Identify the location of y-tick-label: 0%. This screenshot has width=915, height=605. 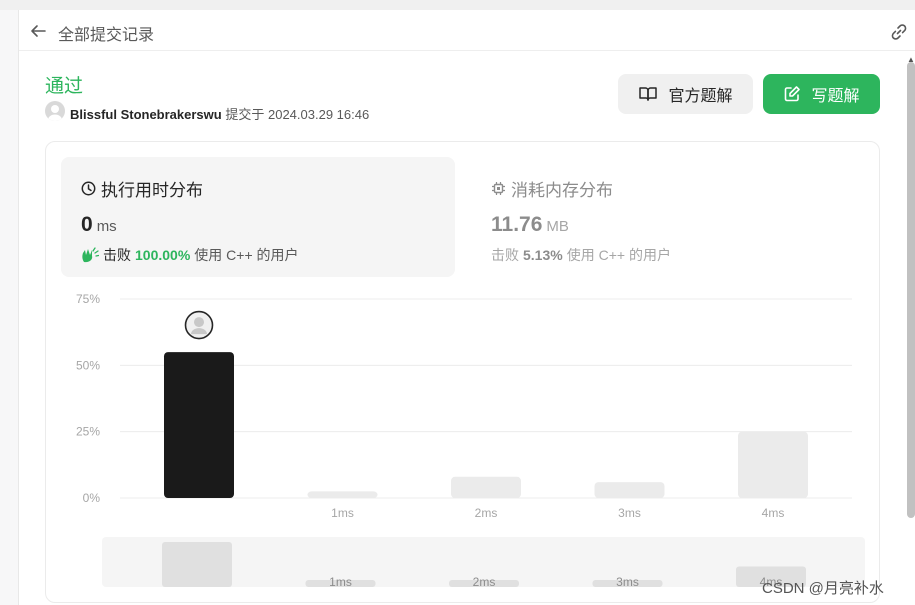
(92, 498).